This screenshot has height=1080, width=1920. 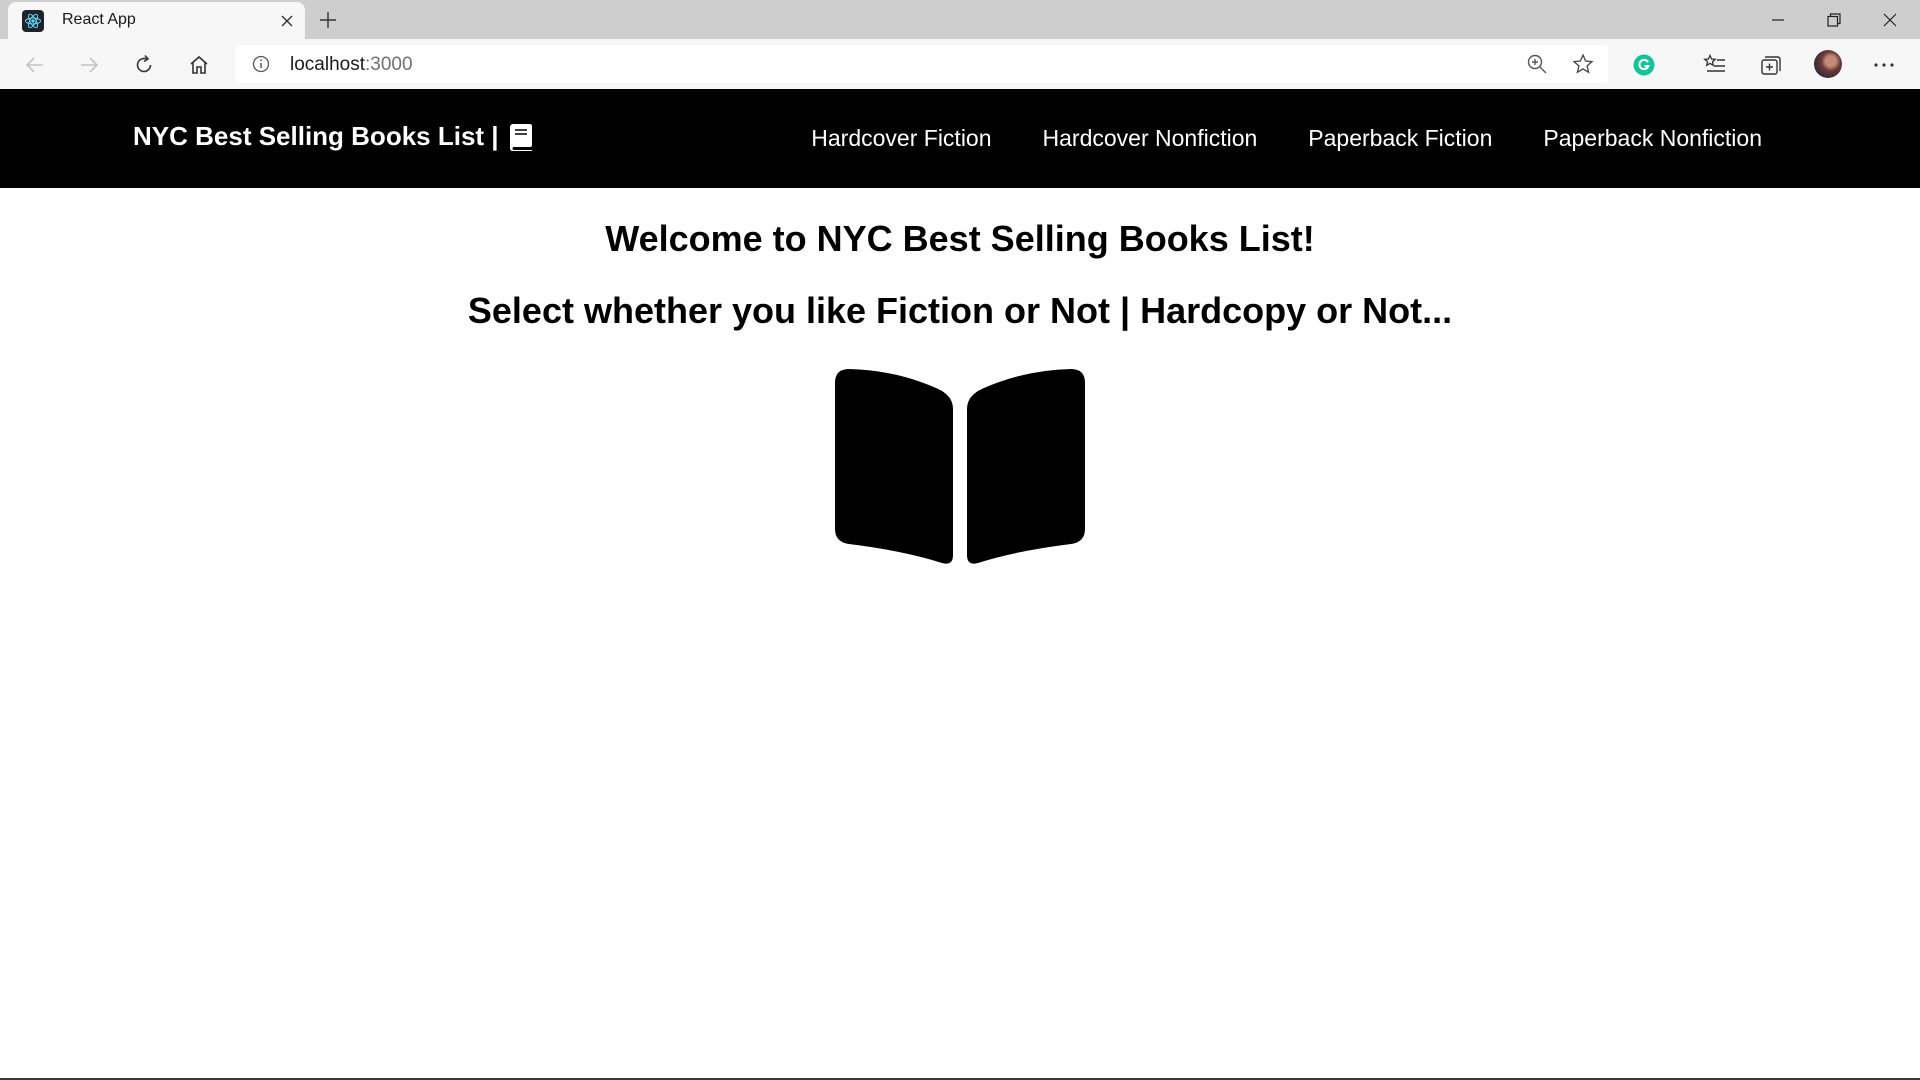 What do you see at coordinates (521, 137) in the screenshot?
I see `book-icon` at bounding box center [521, 137].